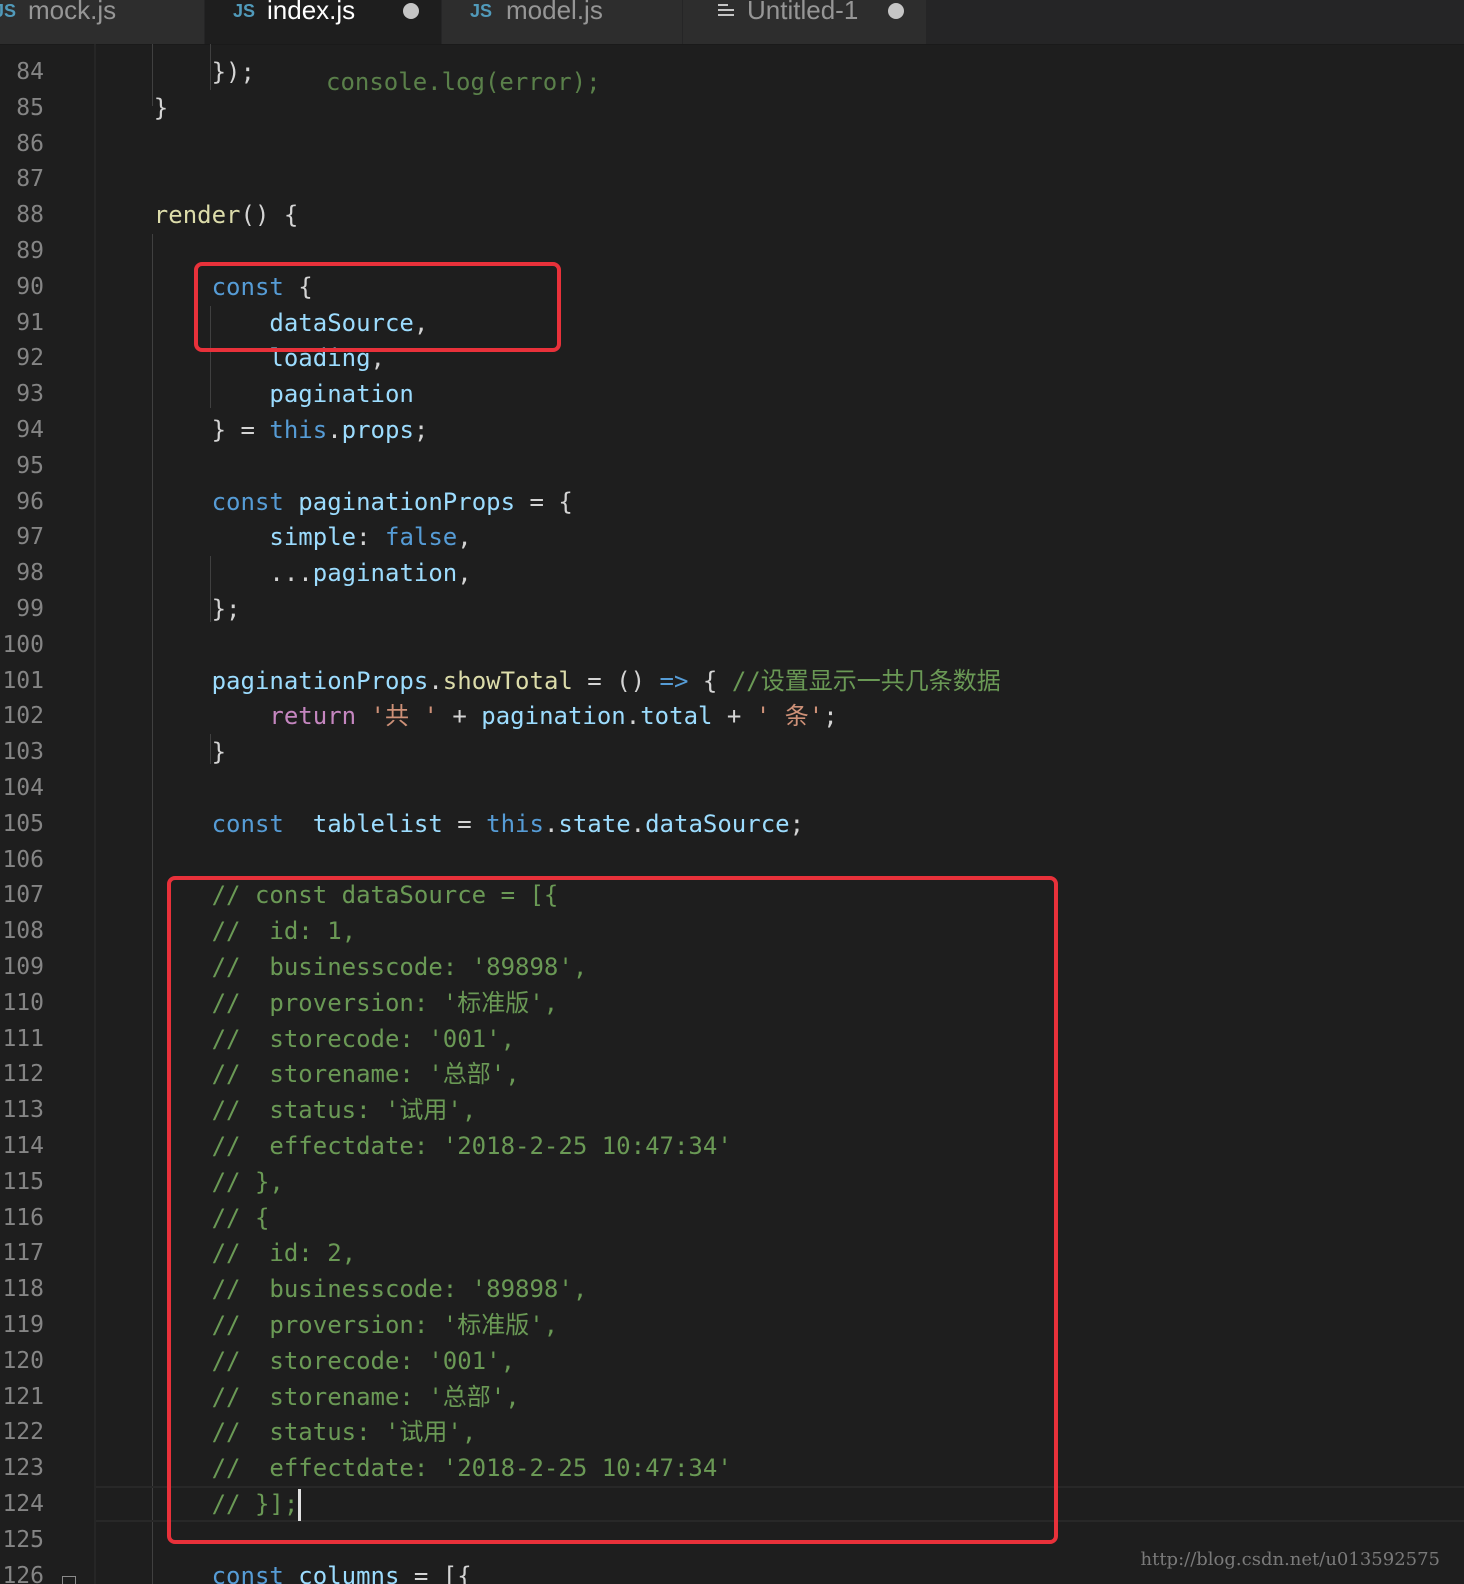 The width and height of the screenshot is (1464, 1584). I want to click on code-line: 100, so click(732, 645).